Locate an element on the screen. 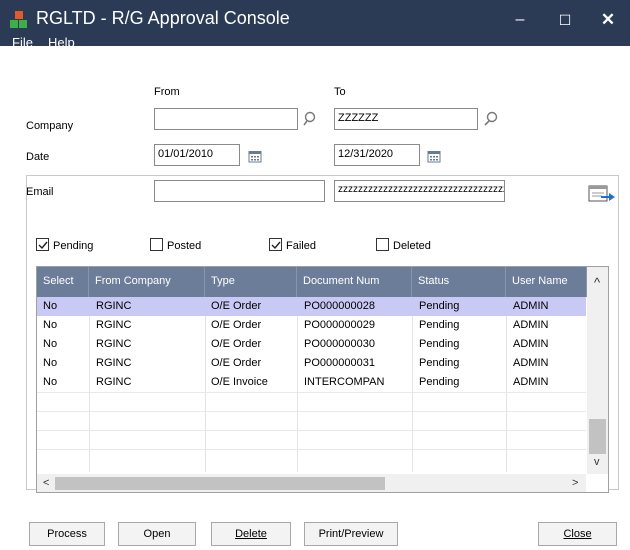  pending-check-box is located at coordinates (42, 244).